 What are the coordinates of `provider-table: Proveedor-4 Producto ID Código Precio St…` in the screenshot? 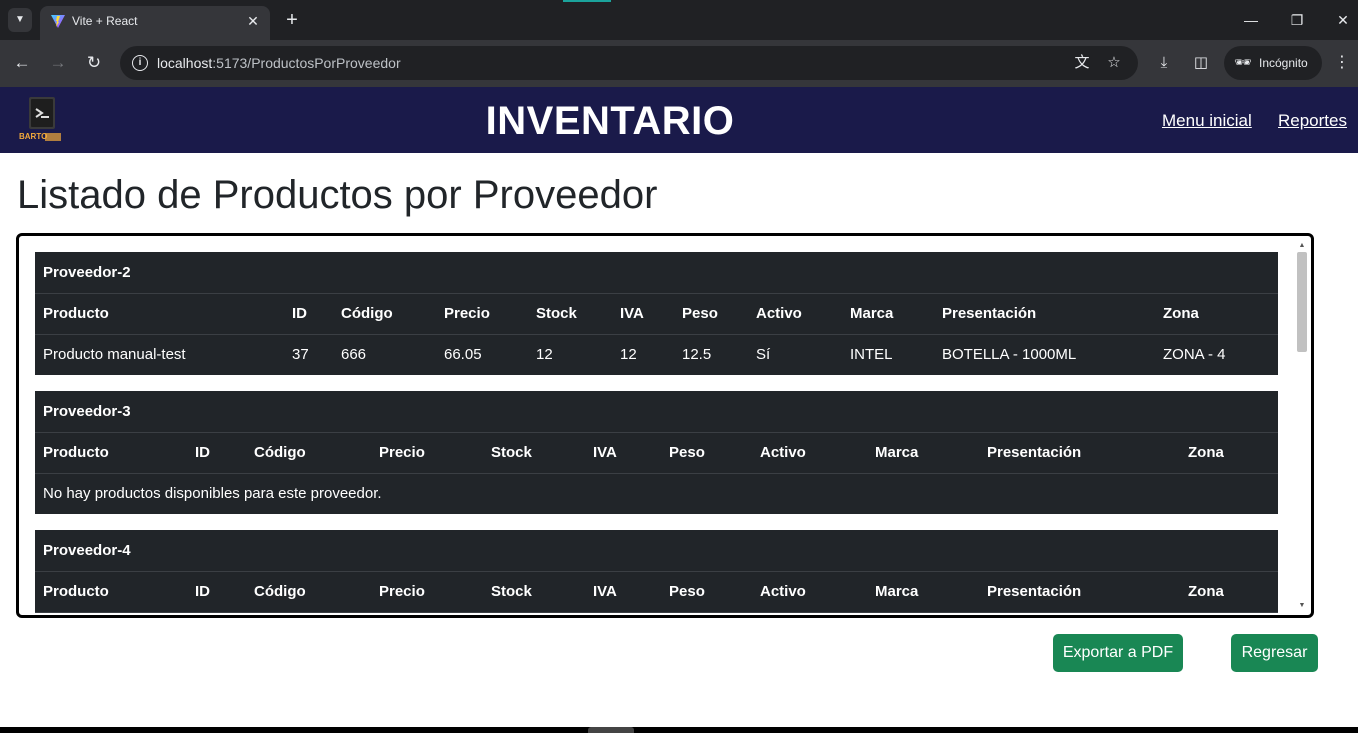 It's located at (656, 571).